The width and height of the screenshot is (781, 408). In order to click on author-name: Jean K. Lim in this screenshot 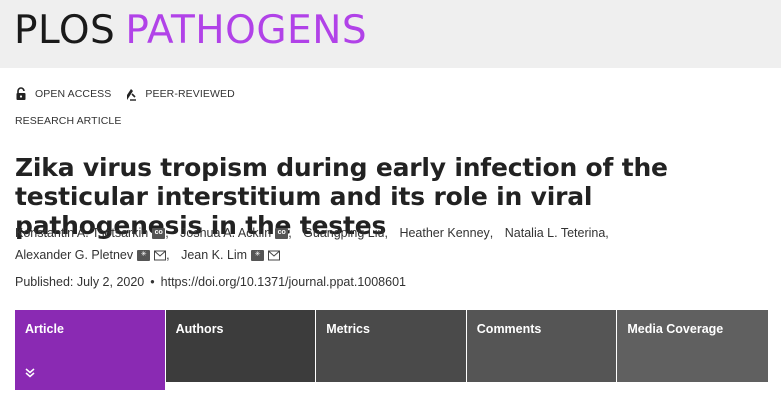, I will do `click(214, 255)`.